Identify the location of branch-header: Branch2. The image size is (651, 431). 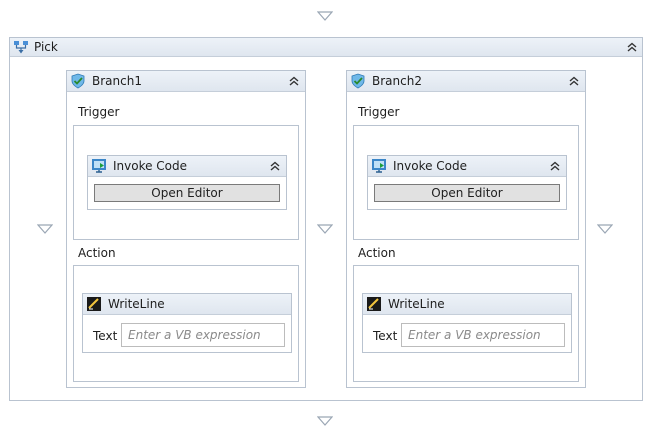
(466, 81).